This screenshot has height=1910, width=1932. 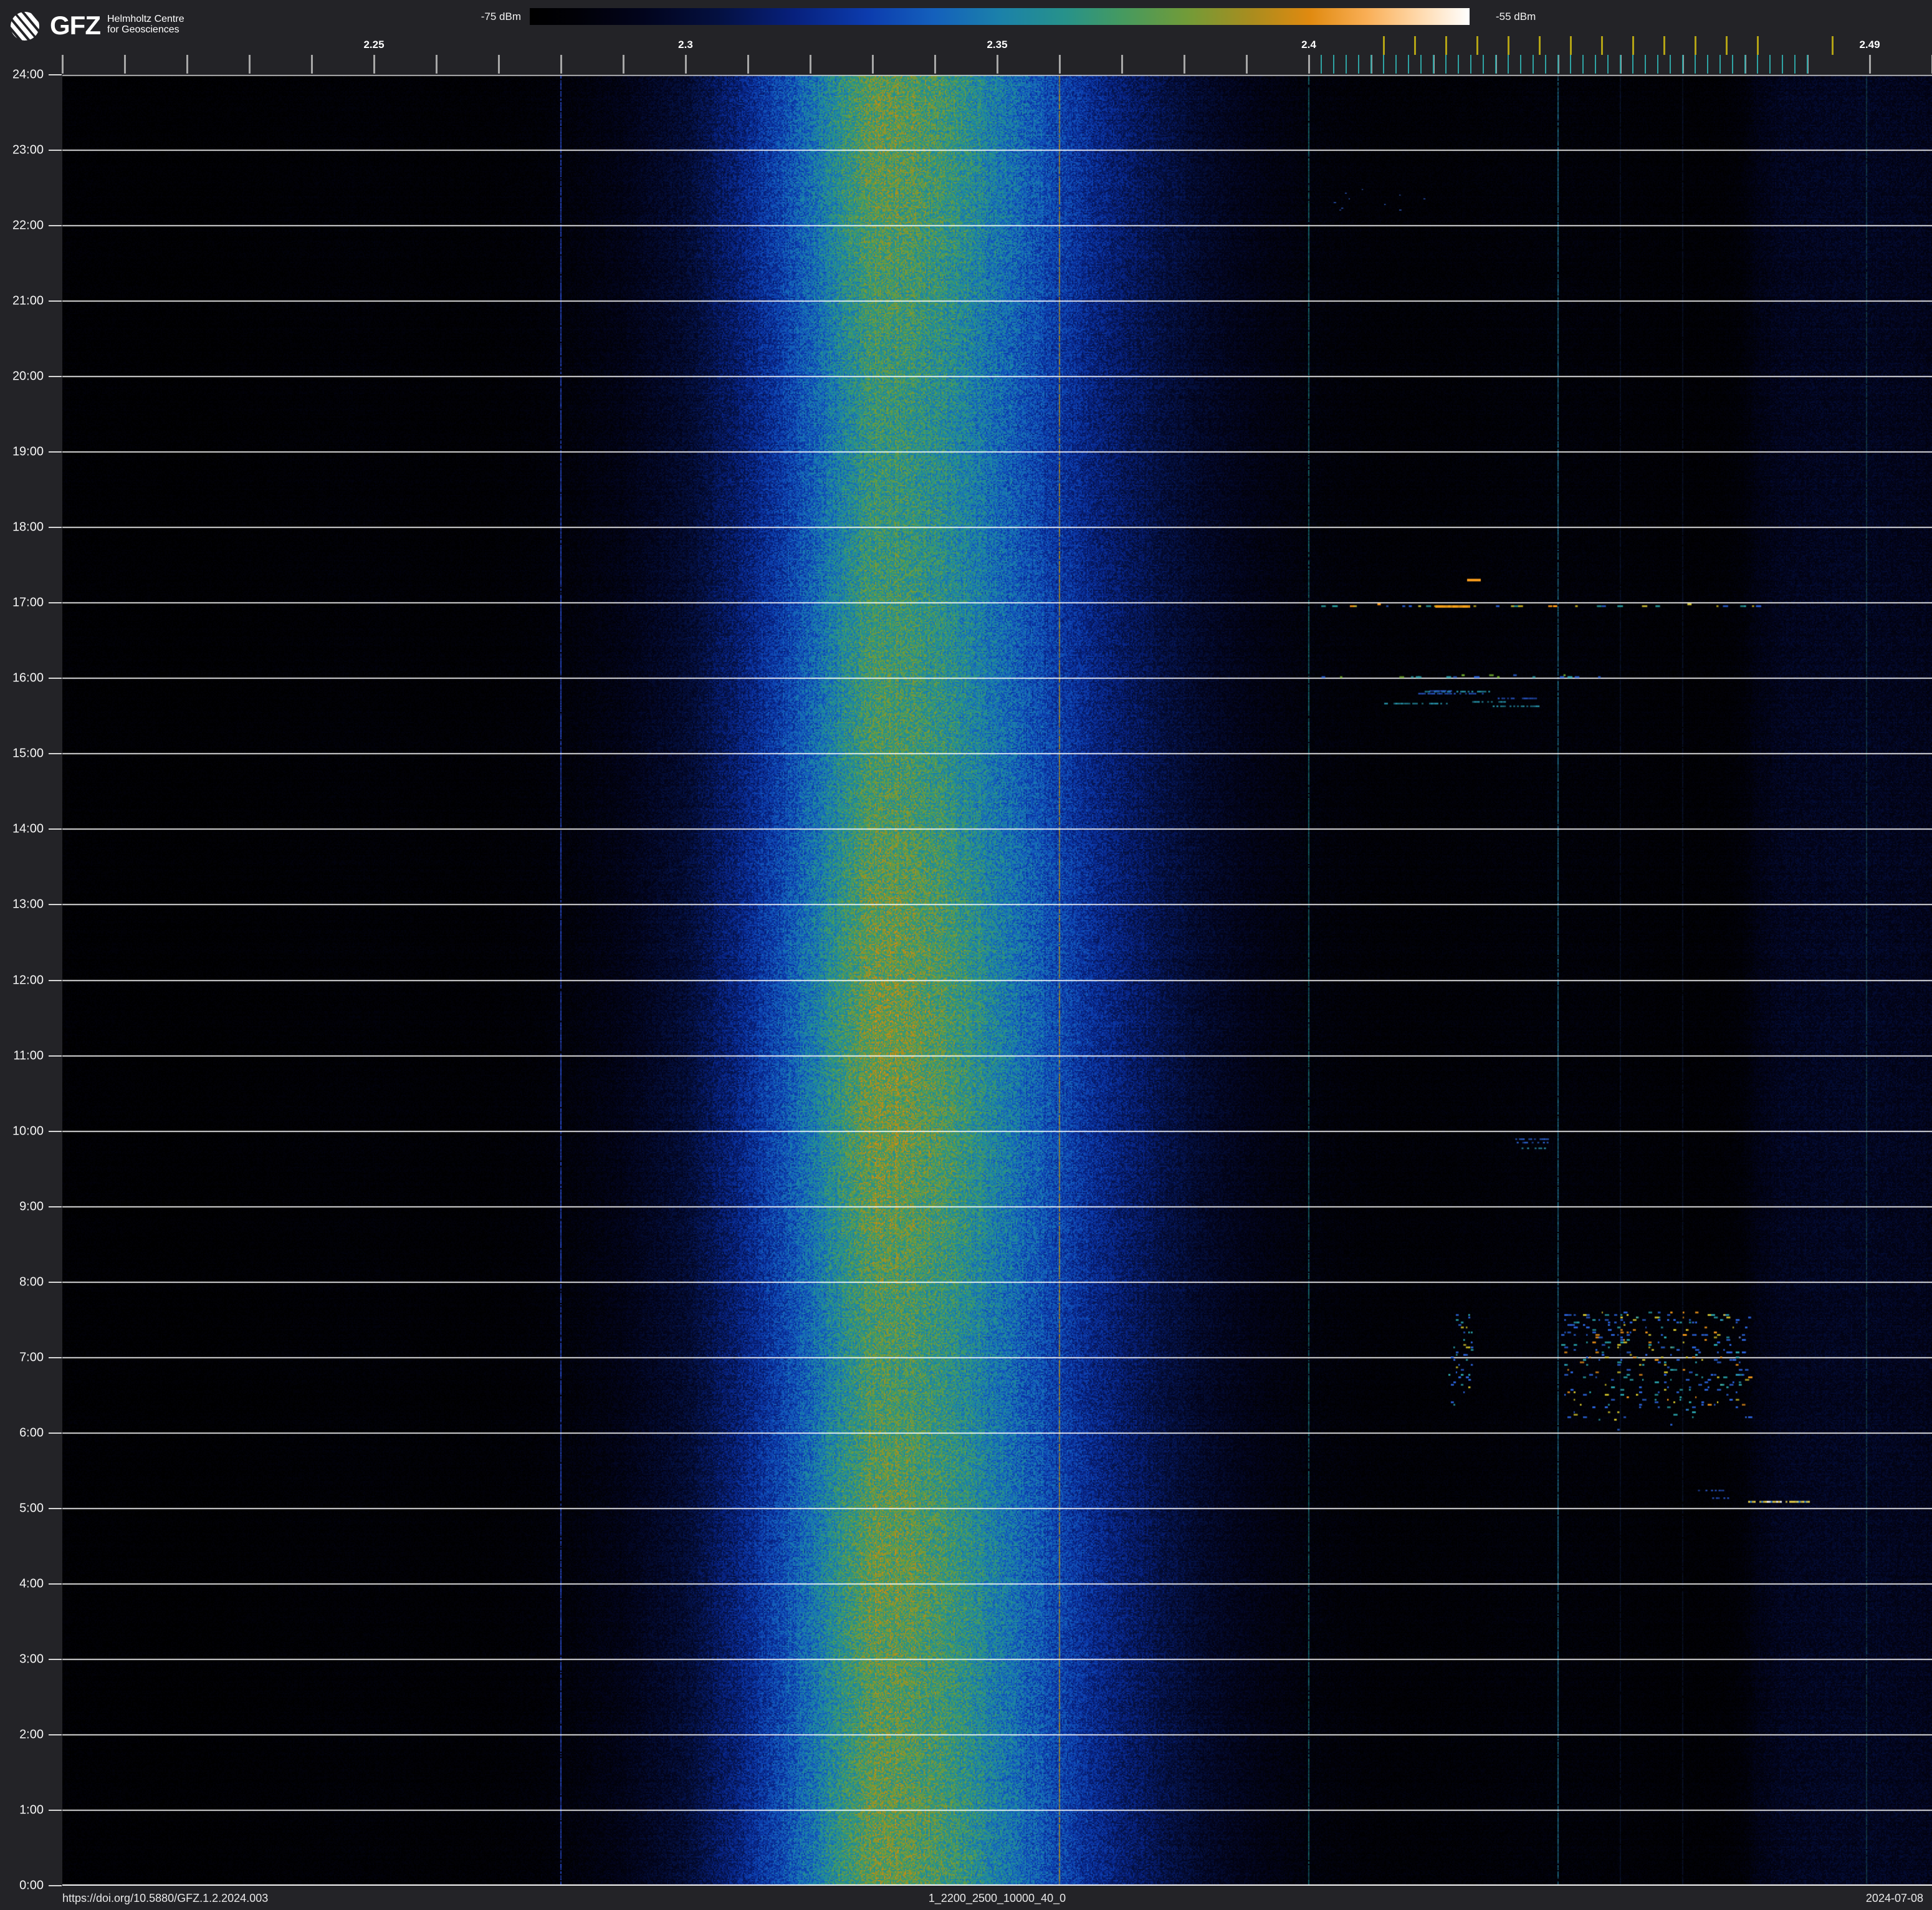 What do you see at coordinates (31, 1734) in the screenshot?
I see `hour-label: 2:00` at bounding box center [31, 1734].